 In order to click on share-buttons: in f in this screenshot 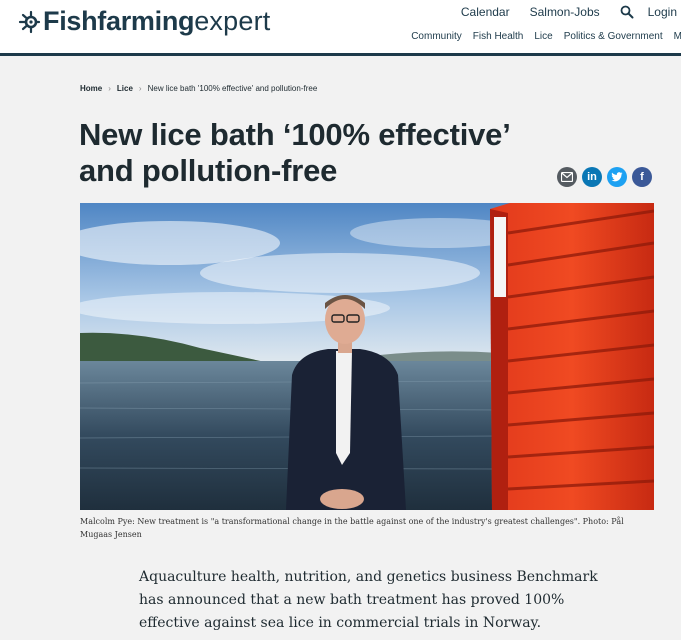, I will do `click(607, 177)`.